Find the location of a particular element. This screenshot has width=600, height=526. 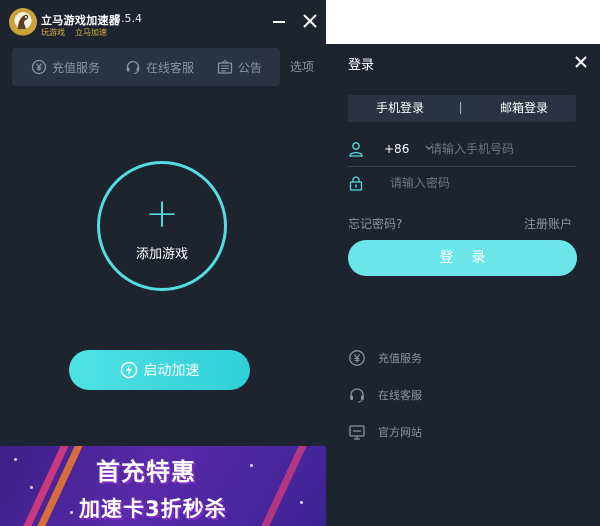

add-game-label: 添加游戏 is located at coordinates (161, 254).